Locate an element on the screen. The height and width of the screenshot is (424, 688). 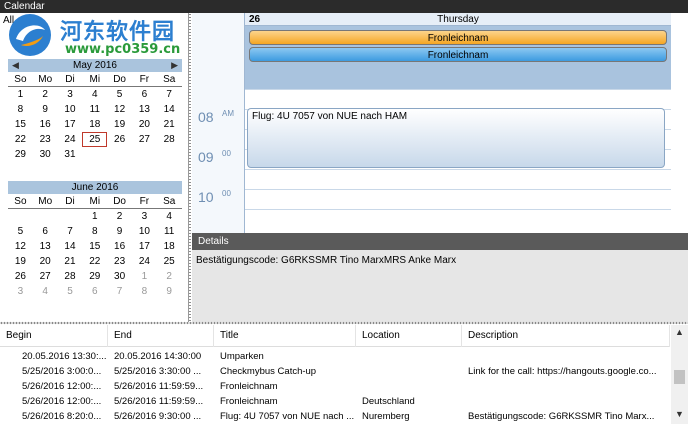
timed-event: Flug: 4U 7057 von NUE nach HAM is located at coordinates (456, 138).